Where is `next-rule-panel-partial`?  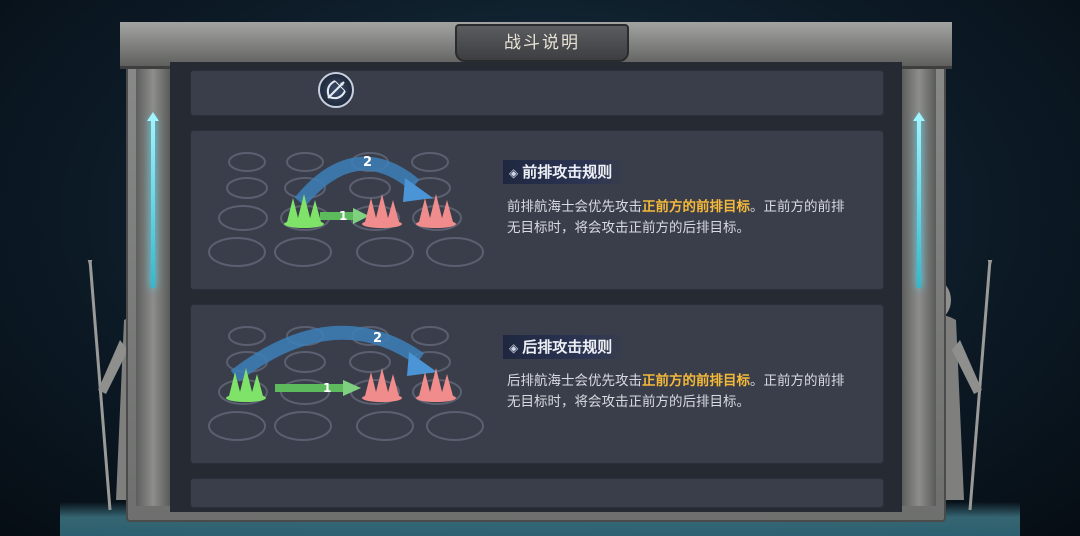 next-rule-panel-partial is located at coordinates (537, 493).